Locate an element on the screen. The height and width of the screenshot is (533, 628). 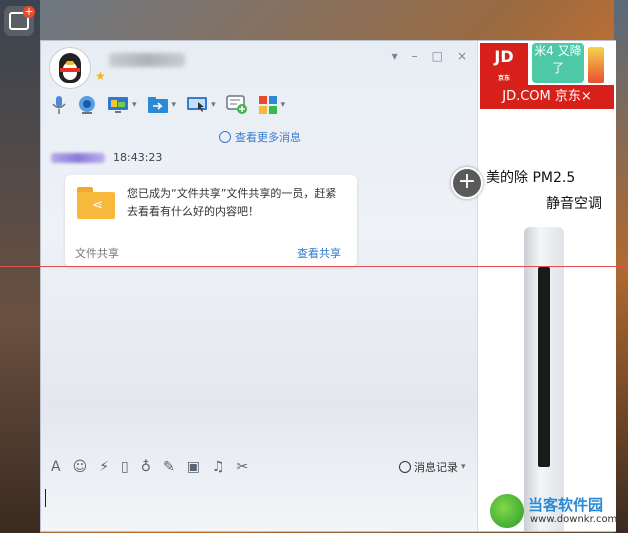
minimize-button: – is located at coordinates (415, 56).